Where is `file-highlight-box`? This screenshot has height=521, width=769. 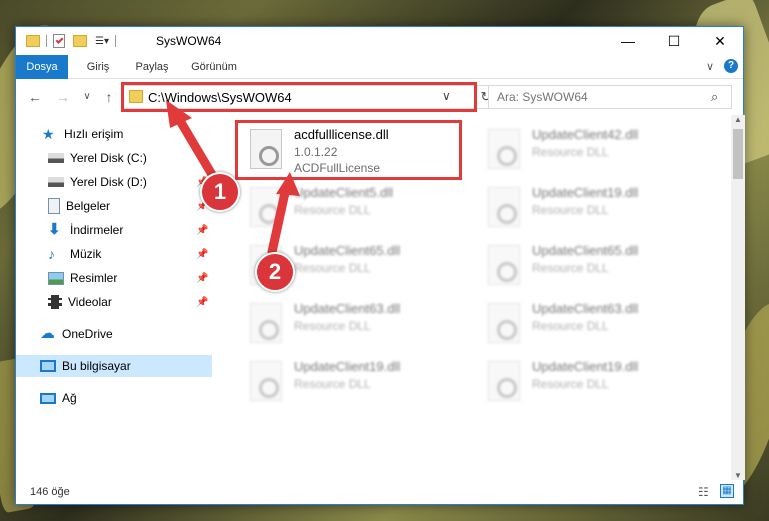 file-highlight-box is located at coordinates (348, 150).